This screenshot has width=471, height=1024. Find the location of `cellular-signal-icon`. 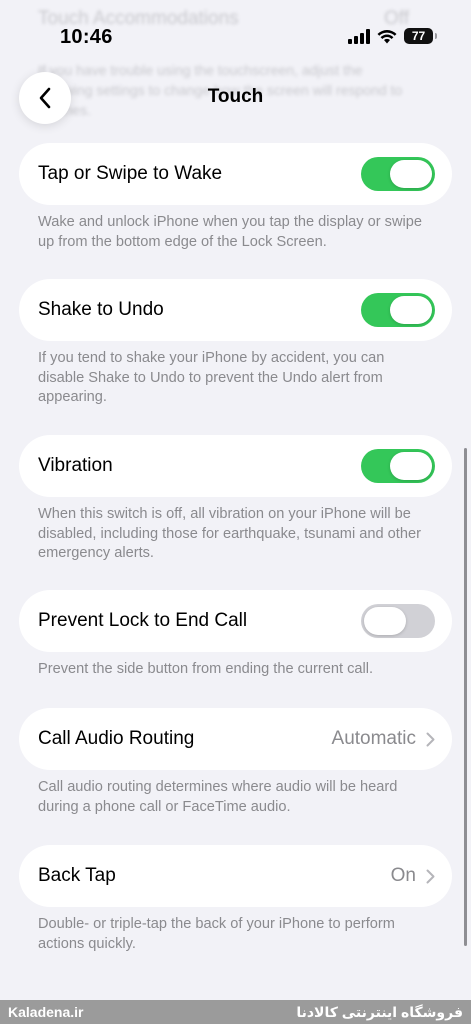

cellular-signal-icon is located at coordinates (359, 36).